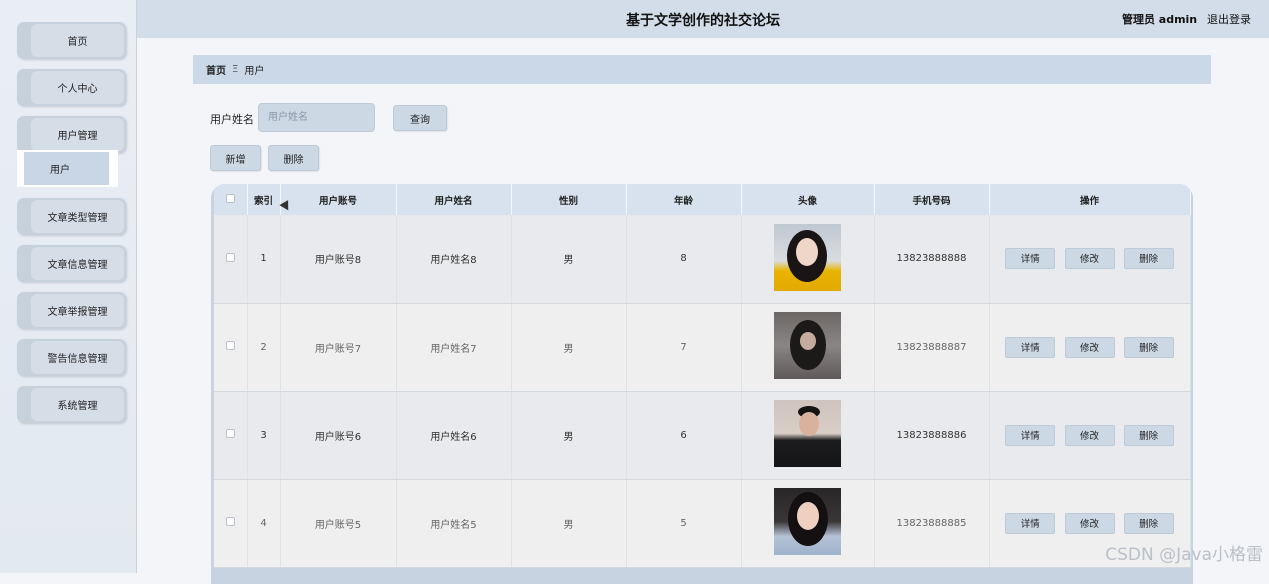  Describe the element at coordinates (235, 158) in the screenshot. I see `add-button: 新增` at that location.